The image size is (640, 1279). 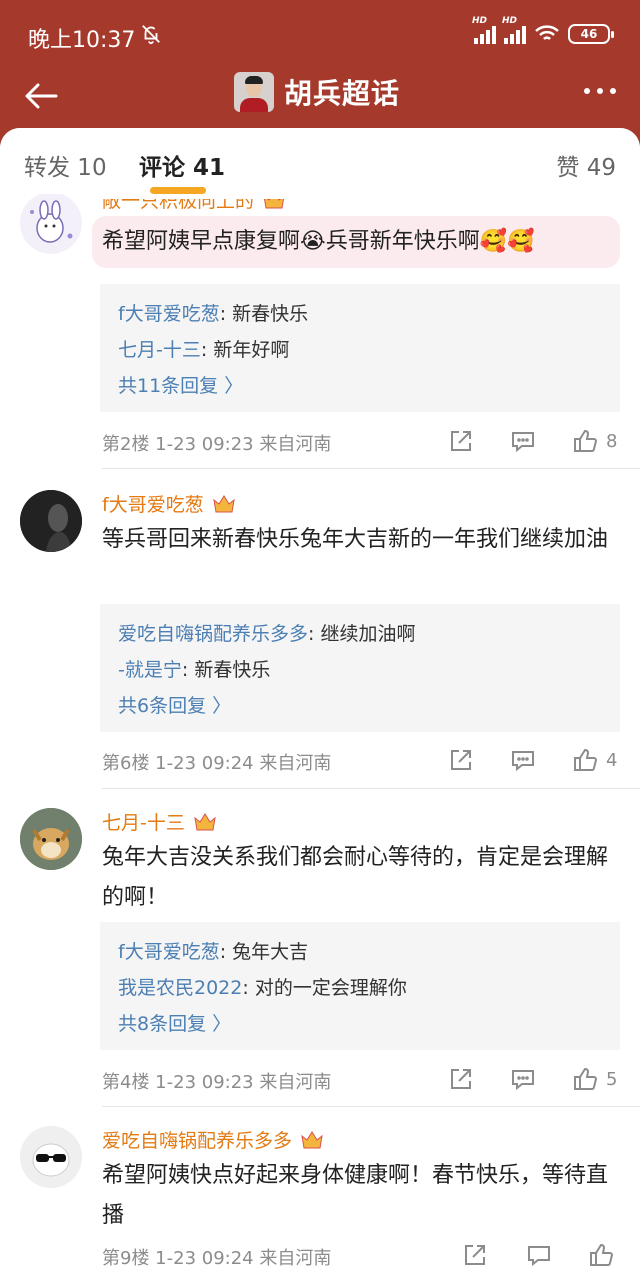 What do you see at coordinates (360, 668) in the screenshot?
I see `reply-preview: 爱吃自嗨锅配养乐多多: 继续加油啊 -就是宁: 新春快乐 共6条回复 〉` at bounding box center [360, 668].